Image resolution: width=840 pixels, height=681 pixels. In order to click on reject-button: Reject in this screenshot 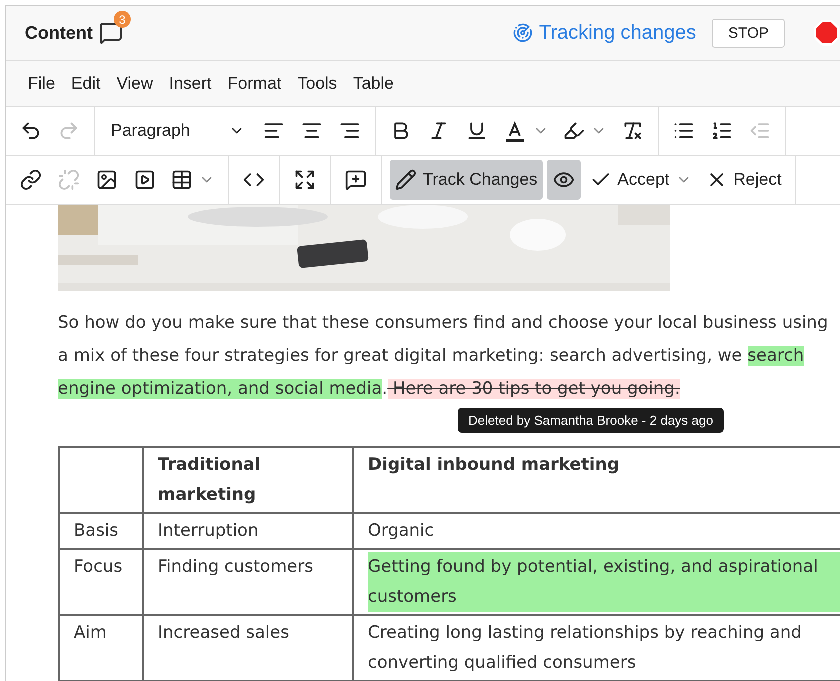, I will do `click(743, 180)`.